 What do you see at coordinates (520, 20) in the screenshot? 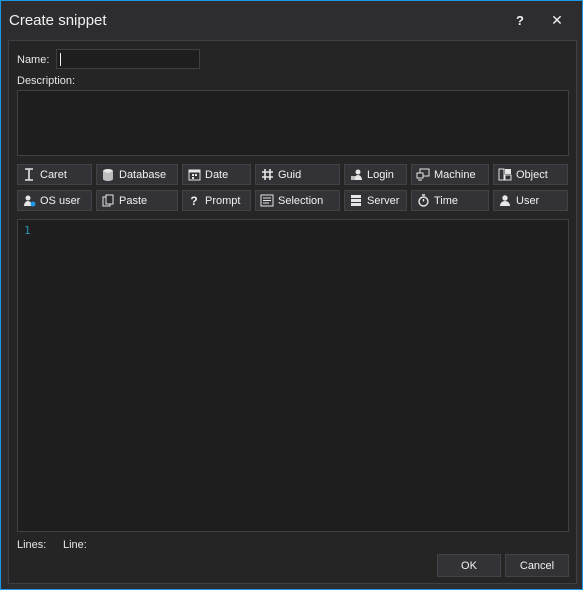
I see `help-button: ?` at bounding box center [520, 20].